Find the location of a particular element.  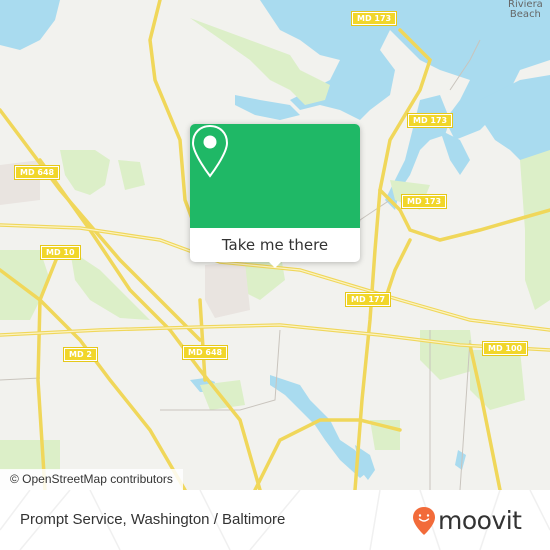

popup-pointer is located at coordinates (275, 264).